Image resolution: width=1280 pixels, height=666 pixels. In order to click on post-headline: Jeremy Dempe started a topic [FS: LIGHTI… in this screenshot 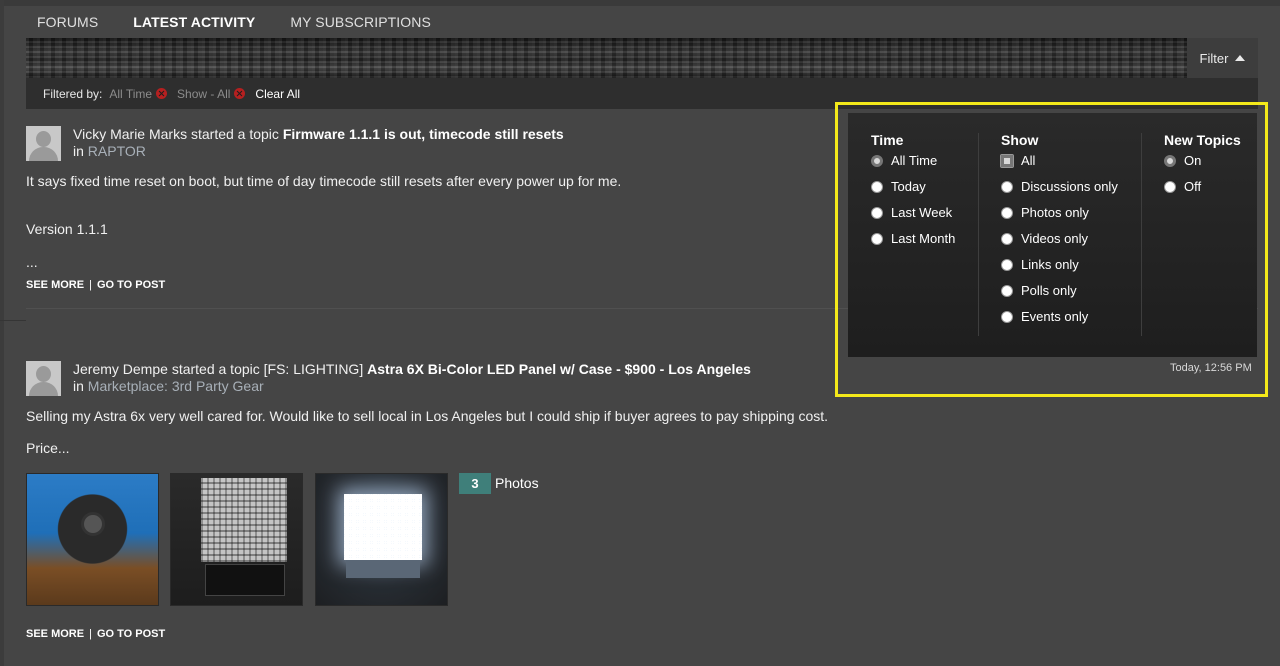, I will do `click(412, 369)`.